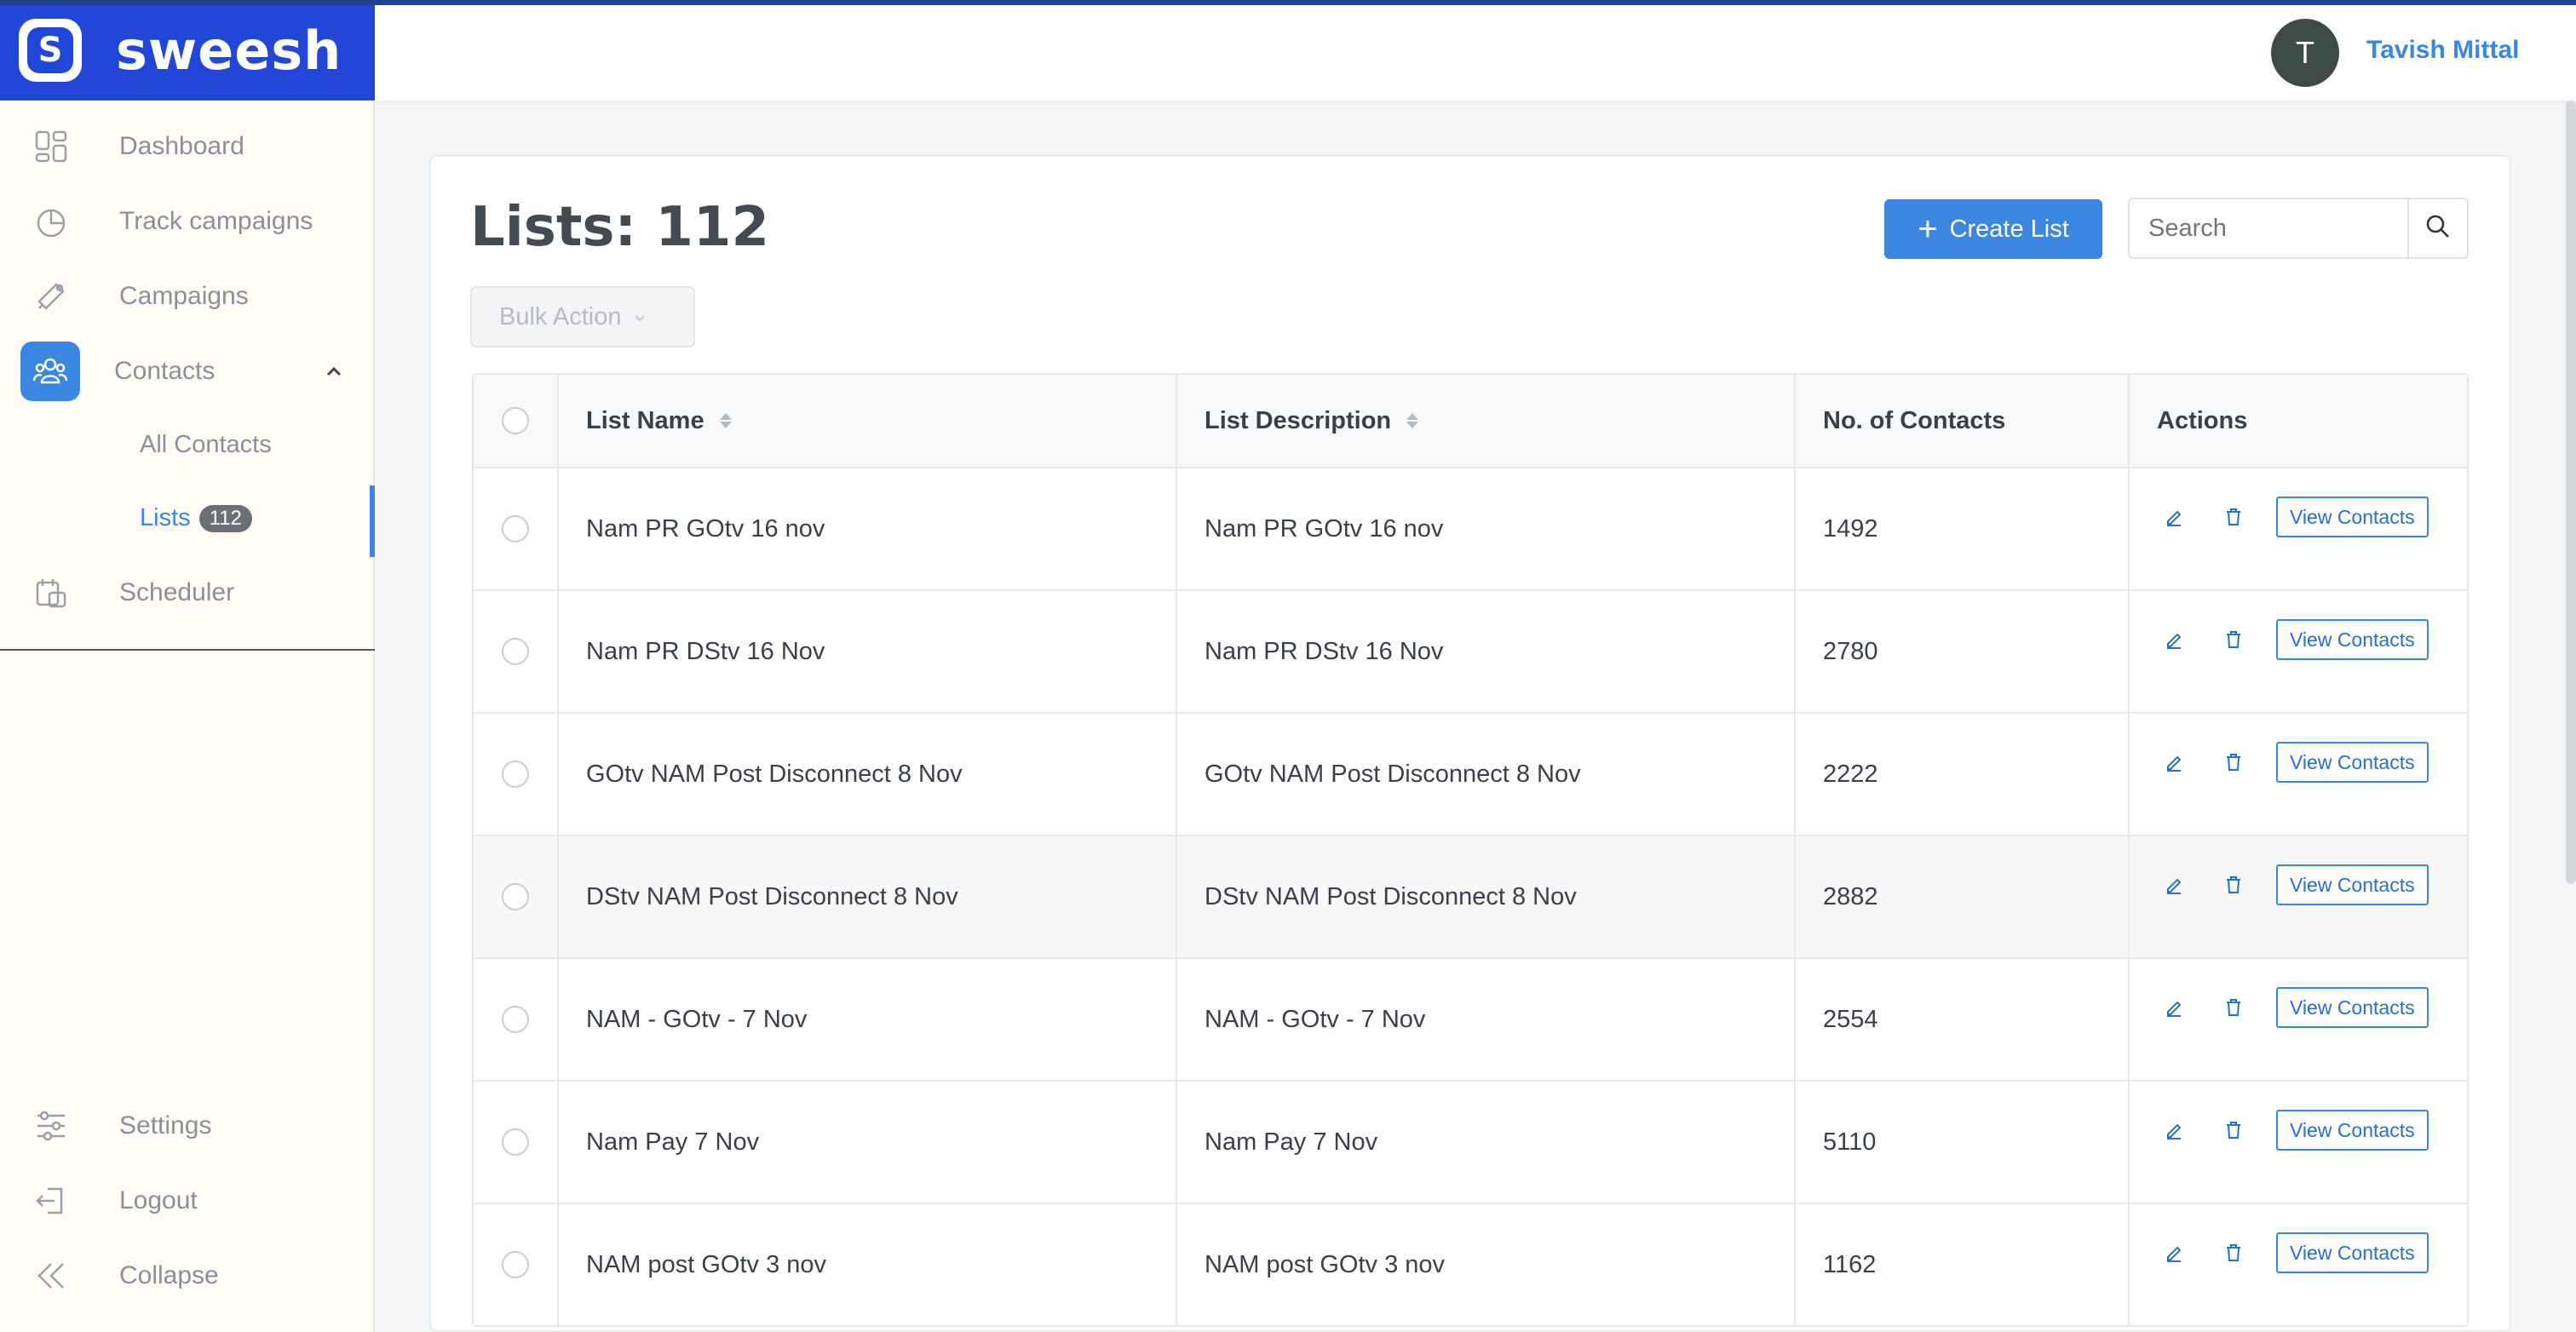 This screenshot has width=2576, height=1332. I want to click on sidebar-item-label: Settings, so click(165, 1125).